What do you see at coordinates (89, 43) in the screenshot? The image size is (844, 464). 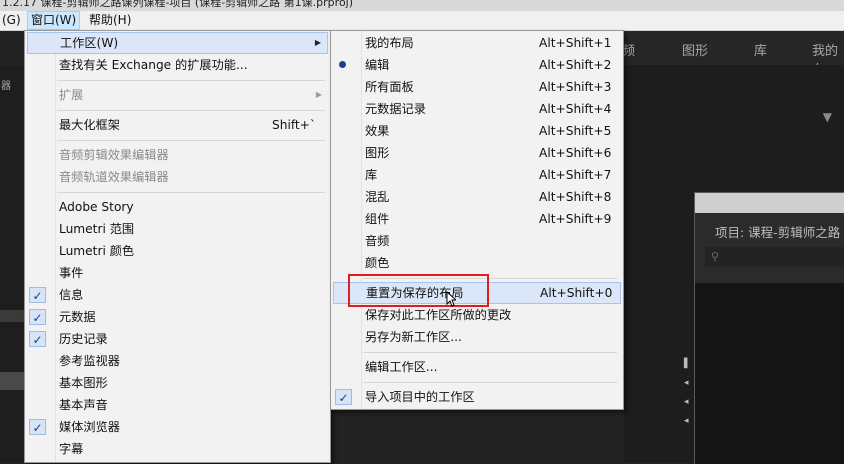 I see `window-menu-item-label: 工作区(W)` at bounding box center [89, 43].